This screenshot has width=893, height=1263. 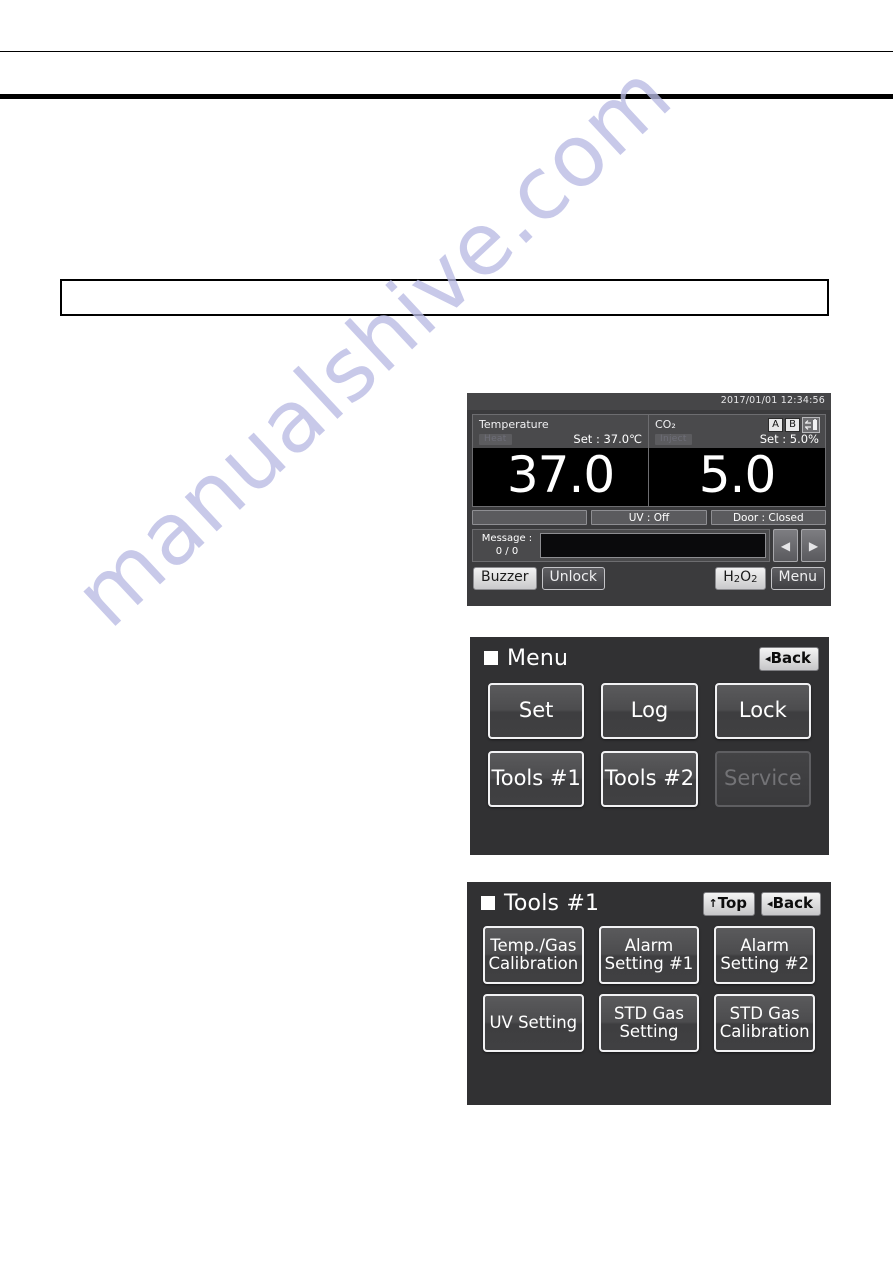 I want to click on menu-button-log: Log, so click(x=649, y=711).